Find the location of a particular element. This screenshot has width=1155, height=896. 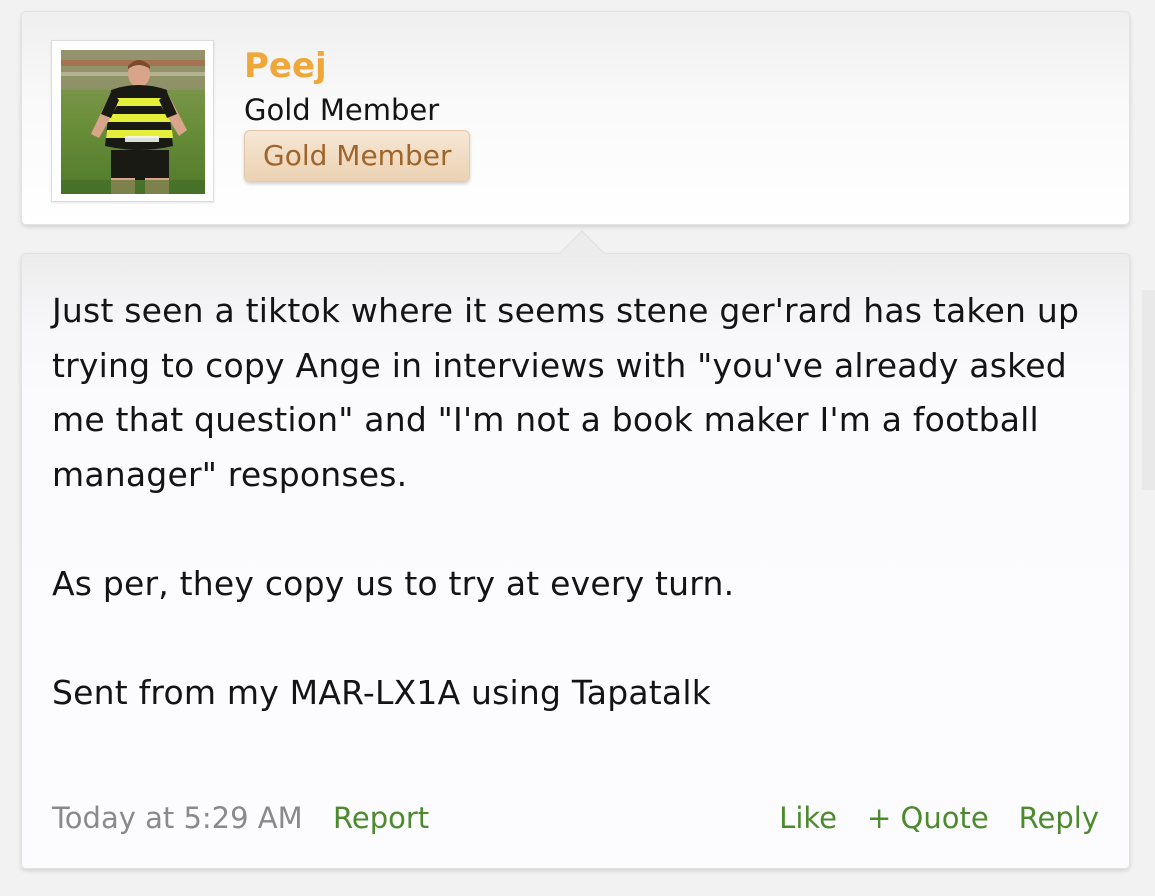

report-link: Report is located at coordinates (381, 818).